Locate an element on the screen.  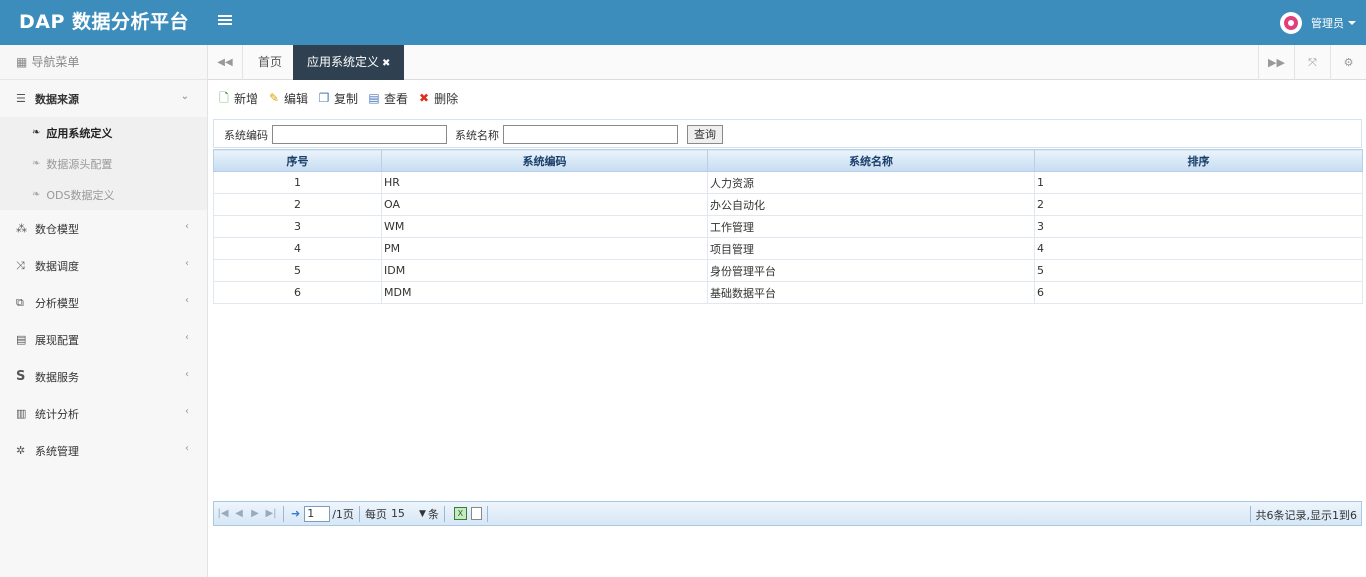
grid-header-row: 序号 系统编码 系统名称 排序 is located at coordinates (788, 160).